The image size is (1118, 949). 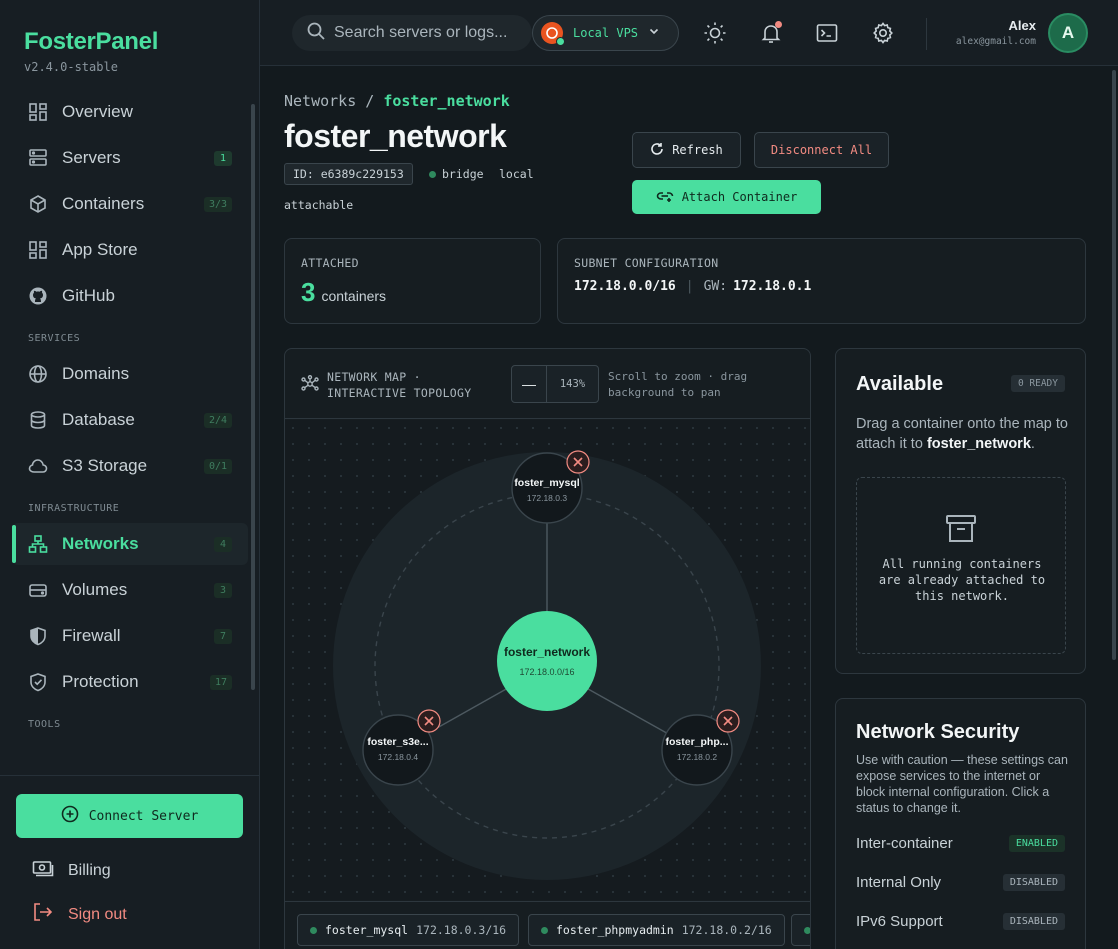 I want to click on chip-ip: 172.18.0.2/16, so click(x=726, y=930).